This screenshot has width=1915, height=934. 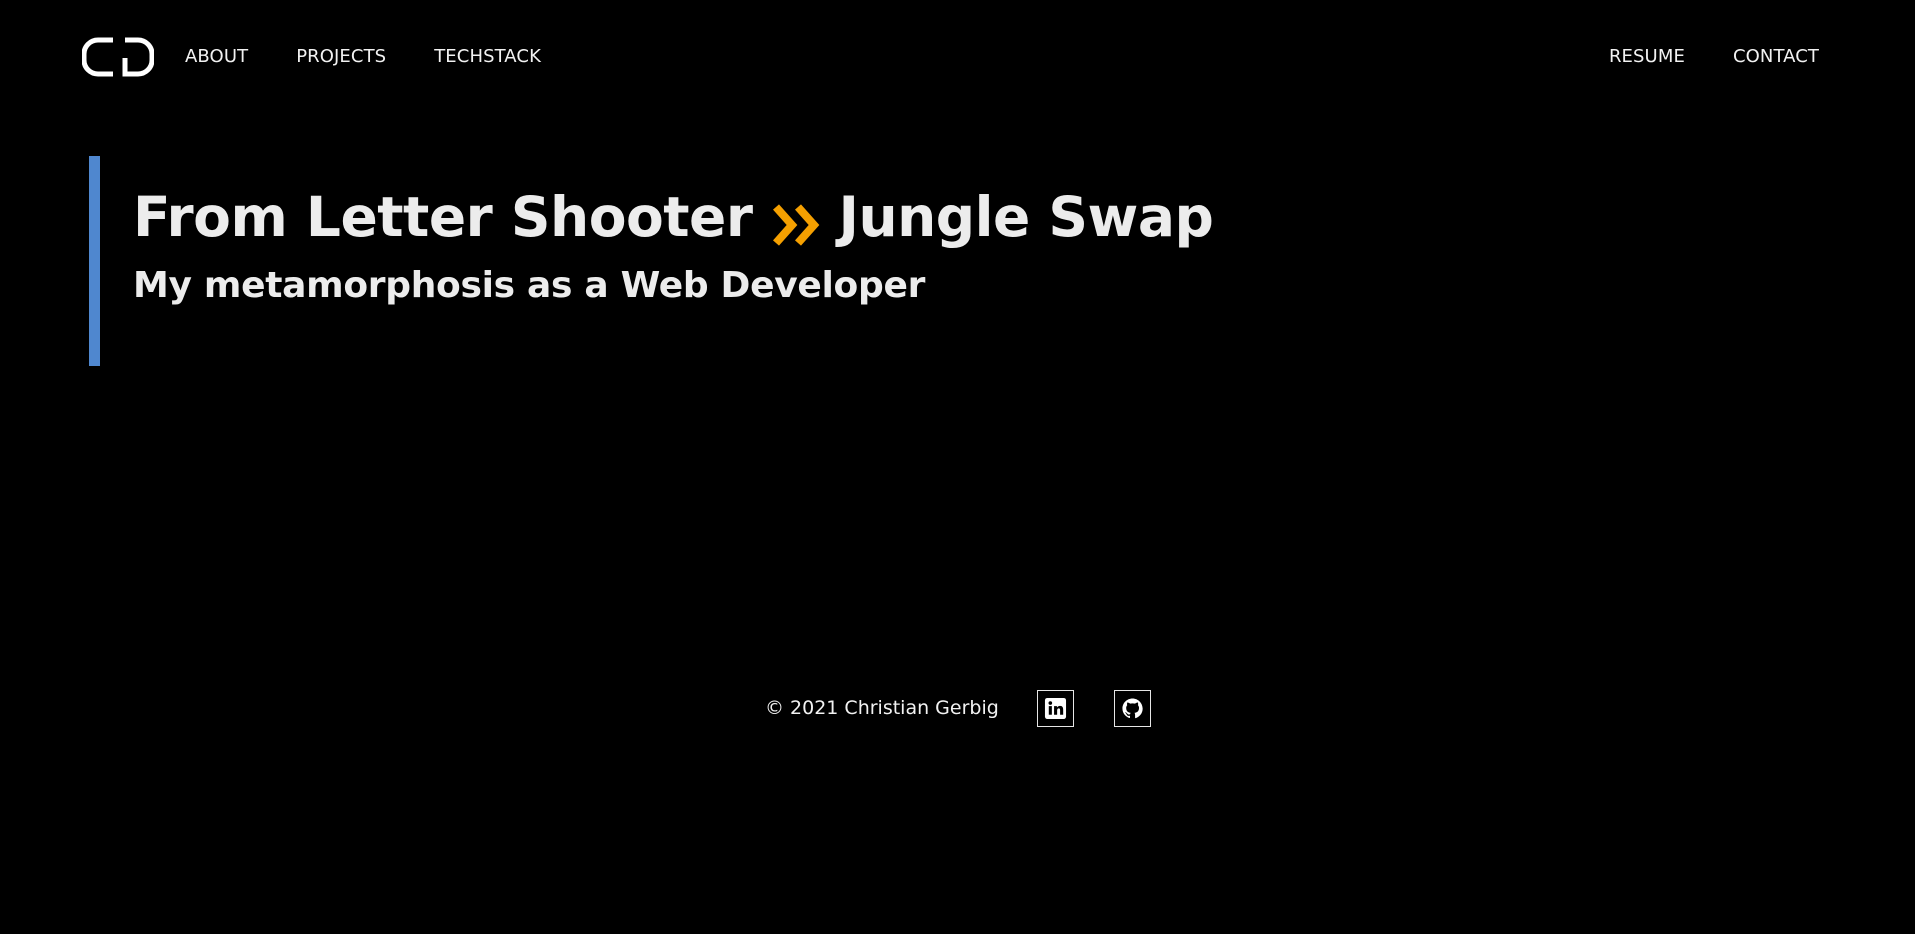 I want to click on title-from-text: From Letter Shooter, so click(x=443, y=217).